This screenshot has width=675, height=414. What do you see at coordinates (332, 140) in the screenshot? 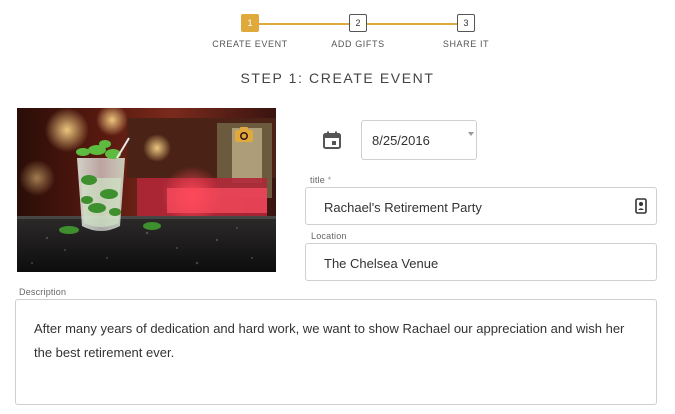
I see `calendar-icon` at bounding box center [332, 140].